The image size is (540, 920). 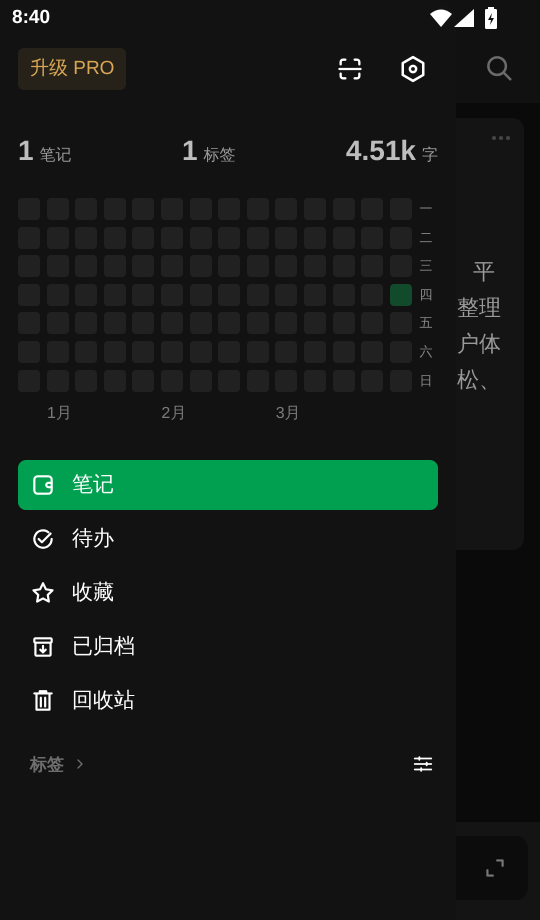 What do you see at coordinates (228, 539) in the screenshot?
I see `menu-item: 待办` at bounding box center [228, 539].